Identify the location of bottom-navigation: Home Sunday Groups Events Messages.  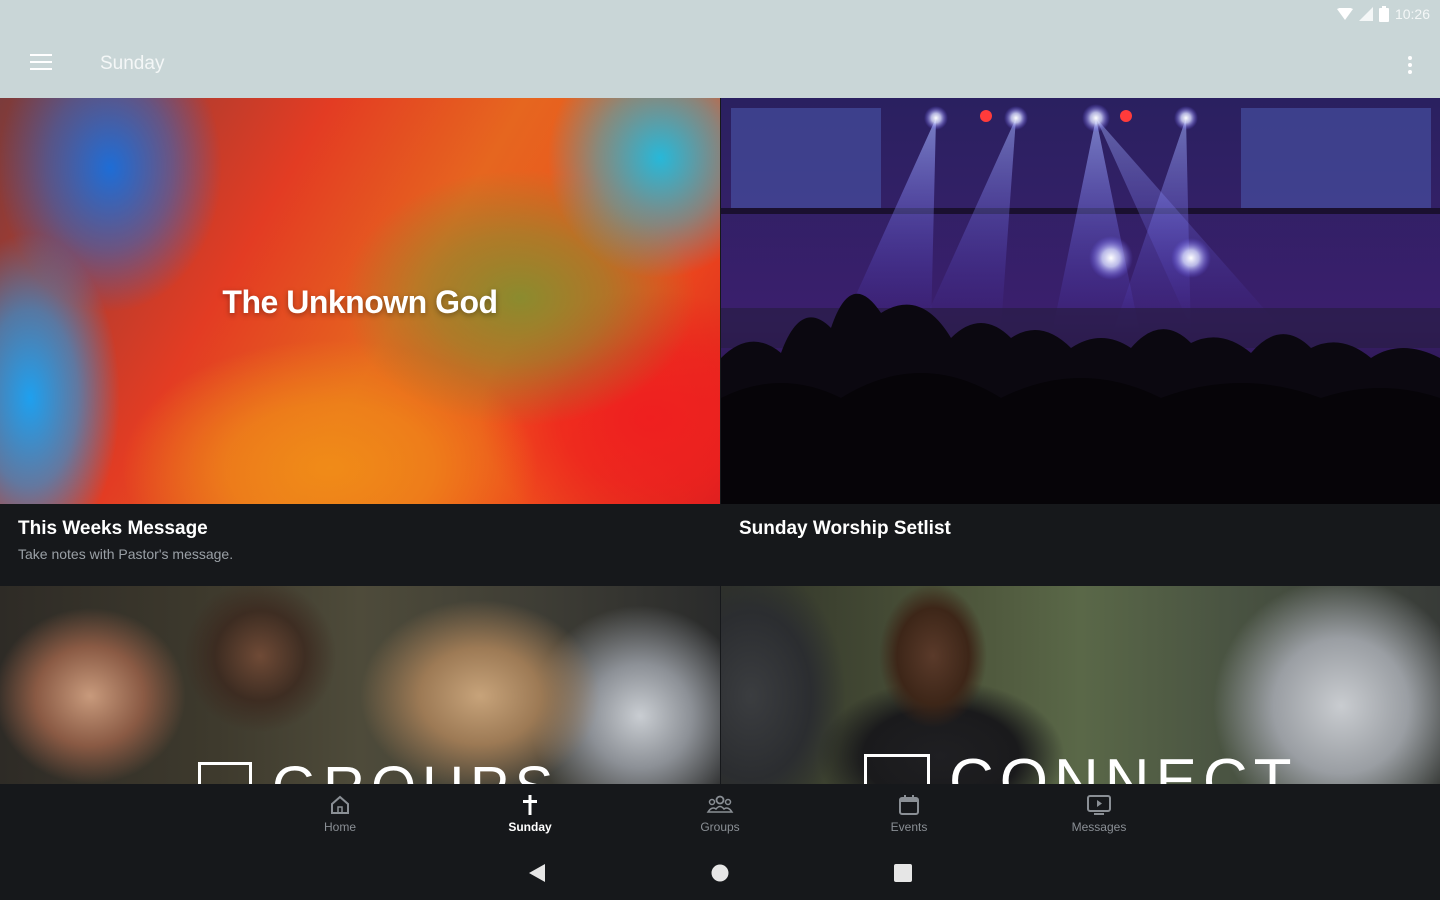
(720, 815).